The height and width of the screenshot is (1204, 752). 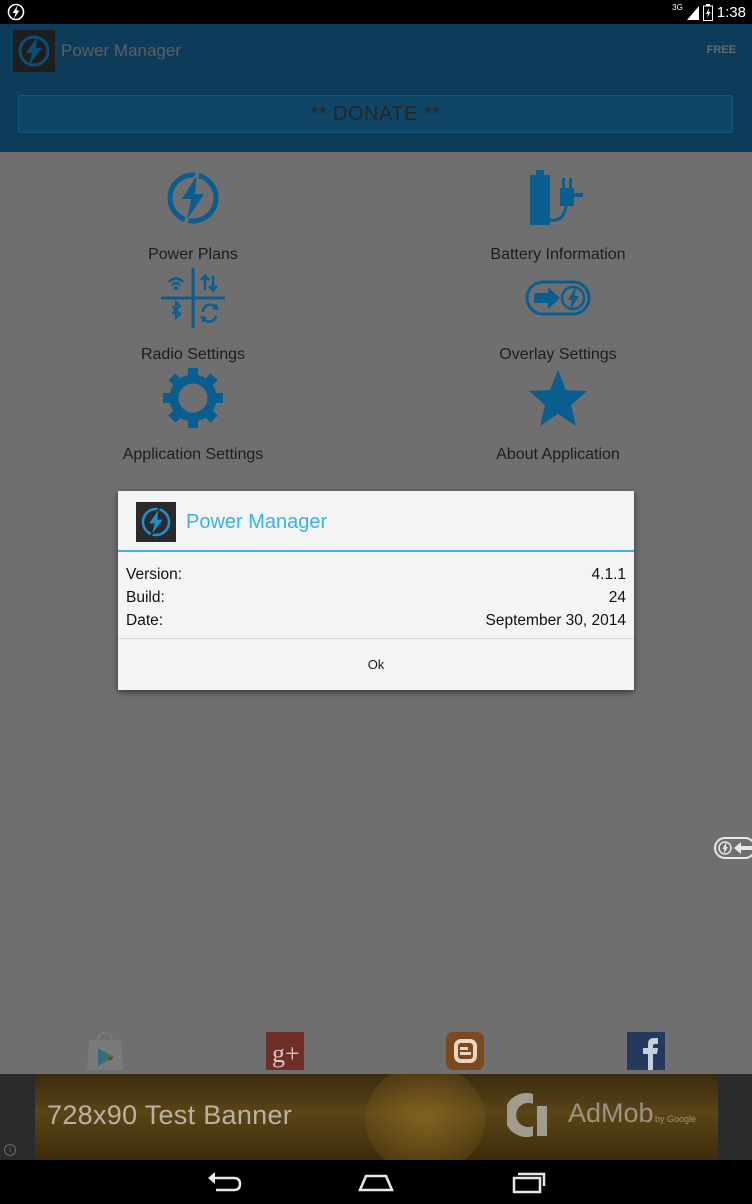 I want to click on overlay-handle-icon, so click(x=733, y=848).